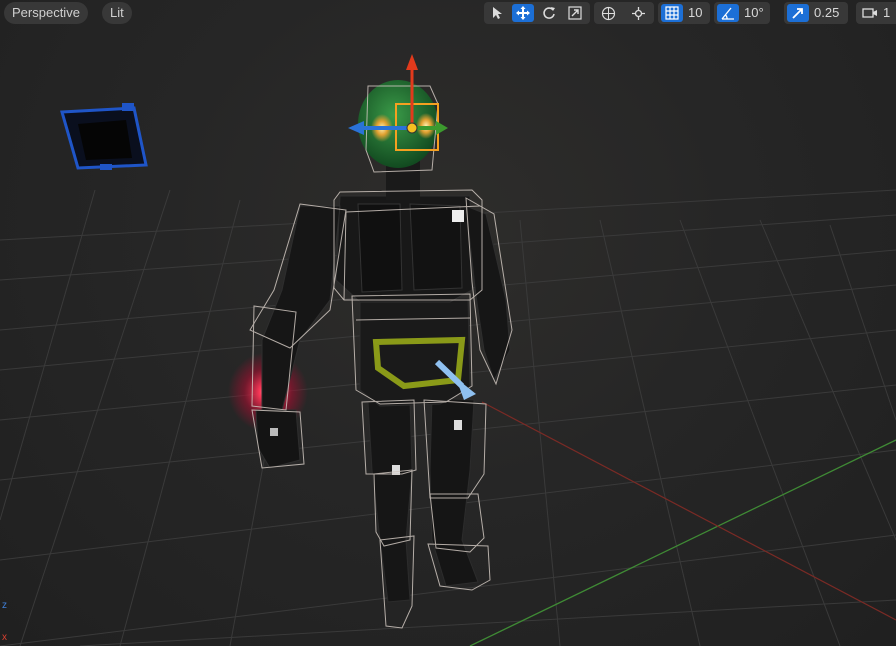 The height and width of the screenshot is (646, 896). I want to click on rotate-icon, so click(549, 13).